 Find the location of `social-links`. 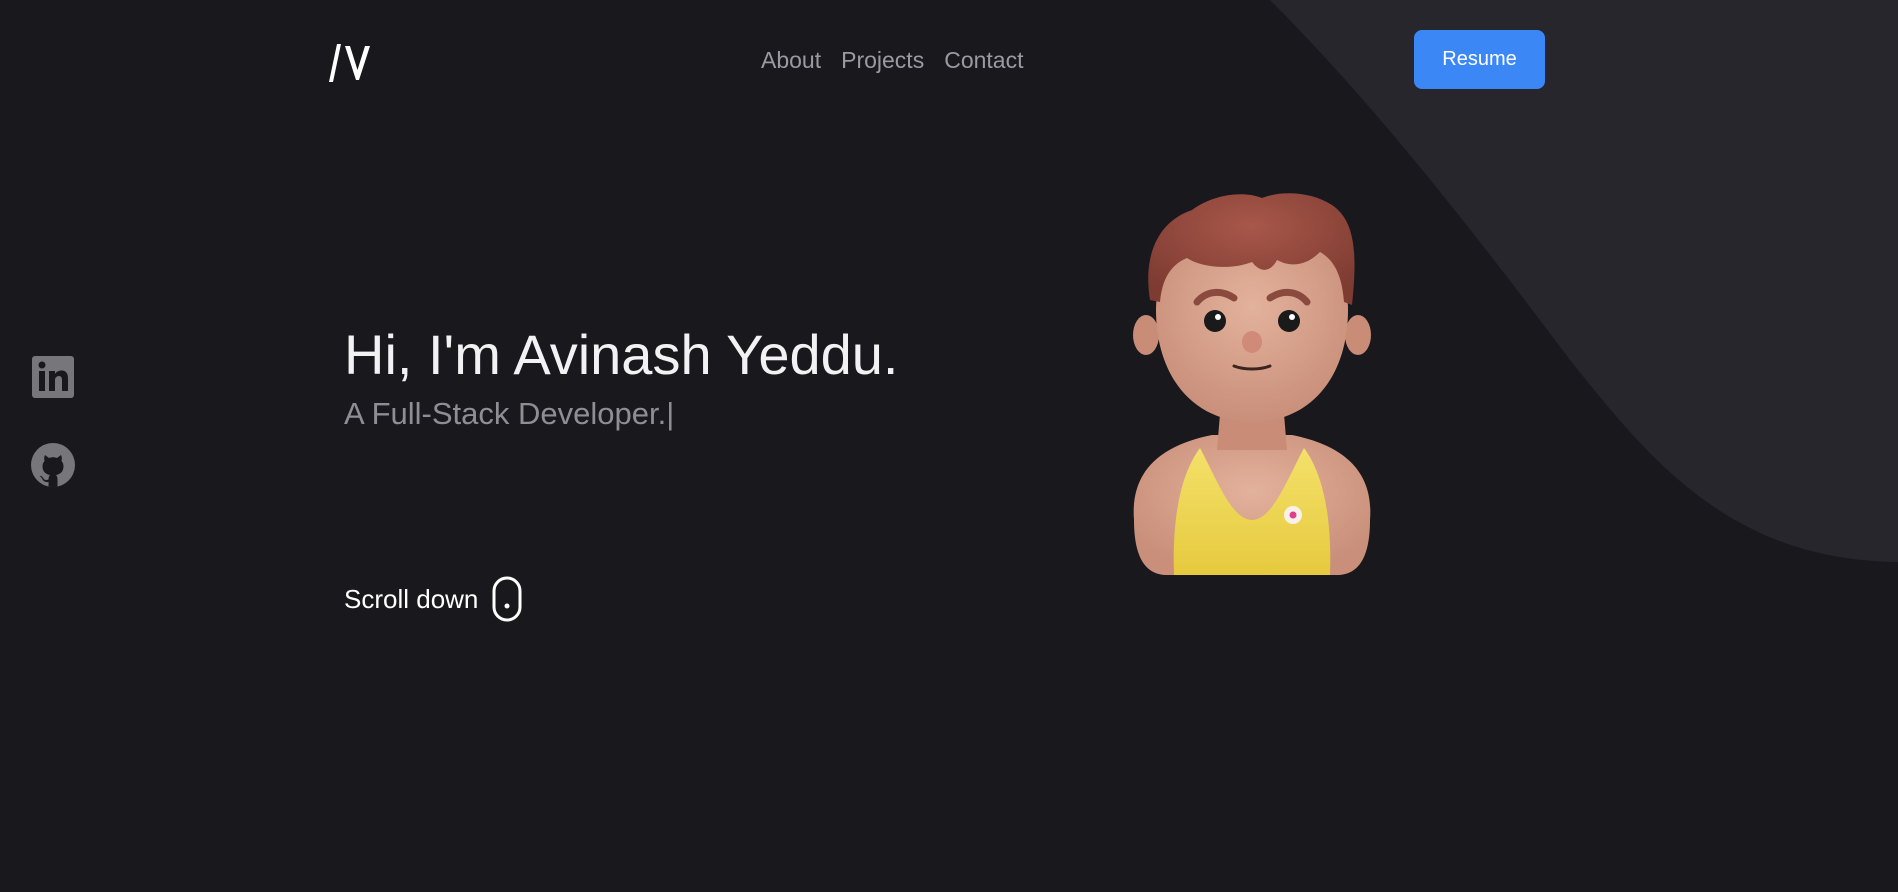

social-links is located at coordinates (53, 442).